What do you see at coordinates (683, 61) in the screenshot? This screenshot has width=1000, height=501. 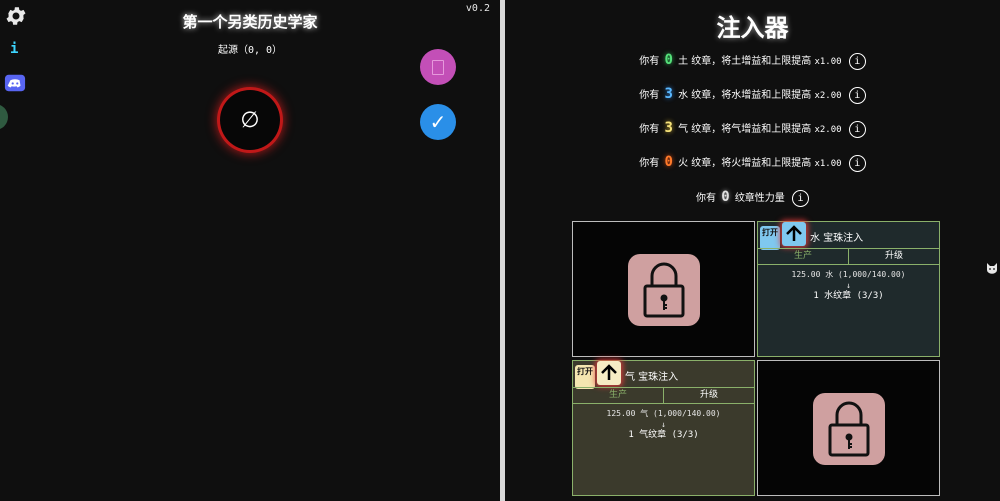 I see `earth-label: 土` at bounding box center [683, 61].